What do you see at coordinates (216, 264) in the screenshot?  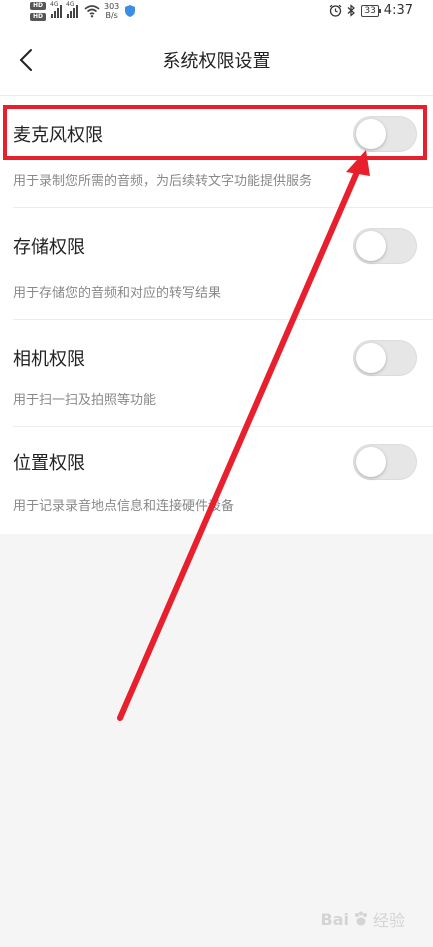 I see `permission-item-storage: 存储权限 用于存储您的音频和对应的转写结果` at bounding box center [216, 264].